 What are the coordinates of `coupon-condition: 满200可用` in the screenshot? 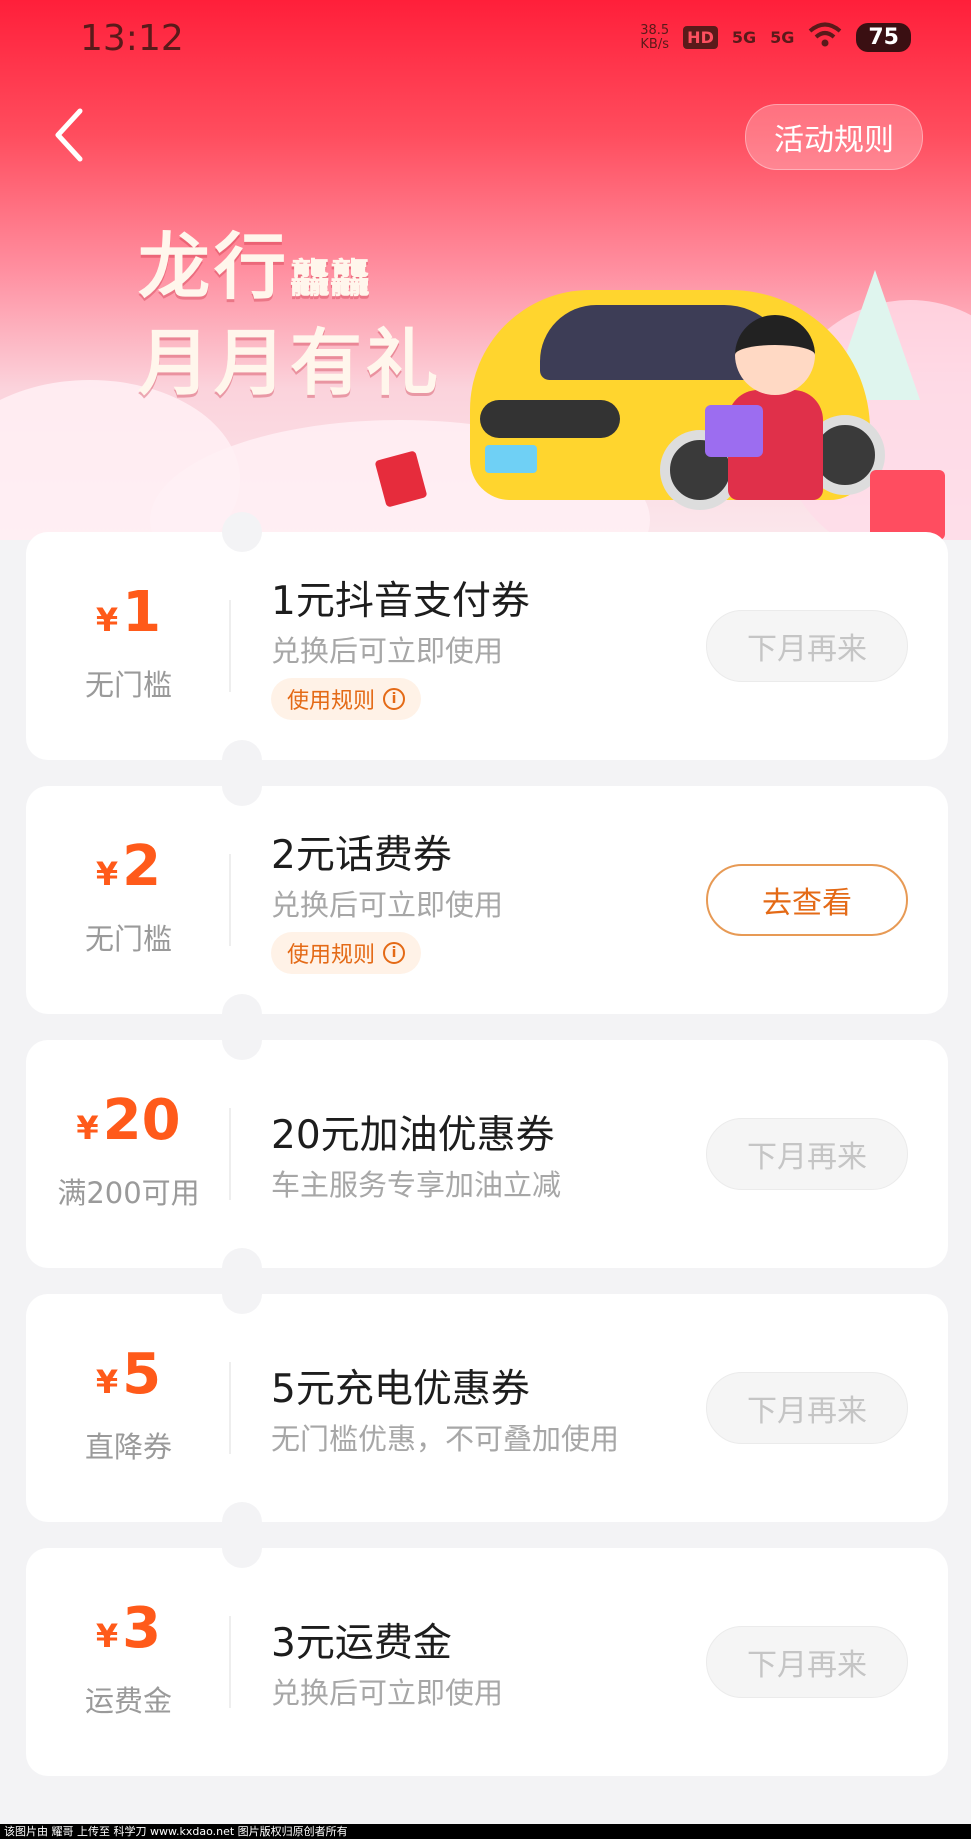 It's located at (128, 1193).